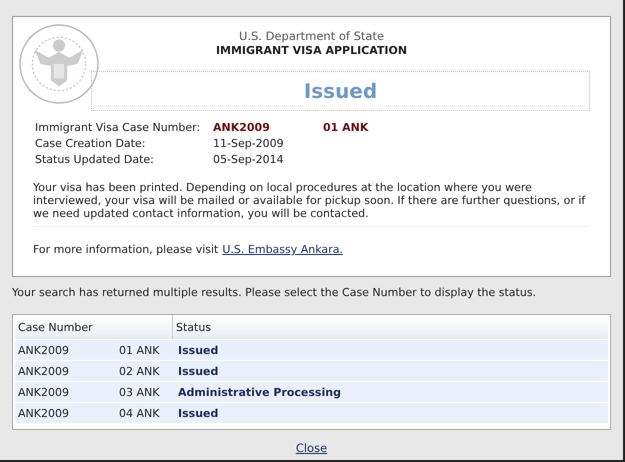 The height and width of the screenshot is (462, 625). What do you see at coordinates (118, 127) in the screenshot?
I see `field-label: Immigrant Visa Case Number:` at bounding box center [118, 127].